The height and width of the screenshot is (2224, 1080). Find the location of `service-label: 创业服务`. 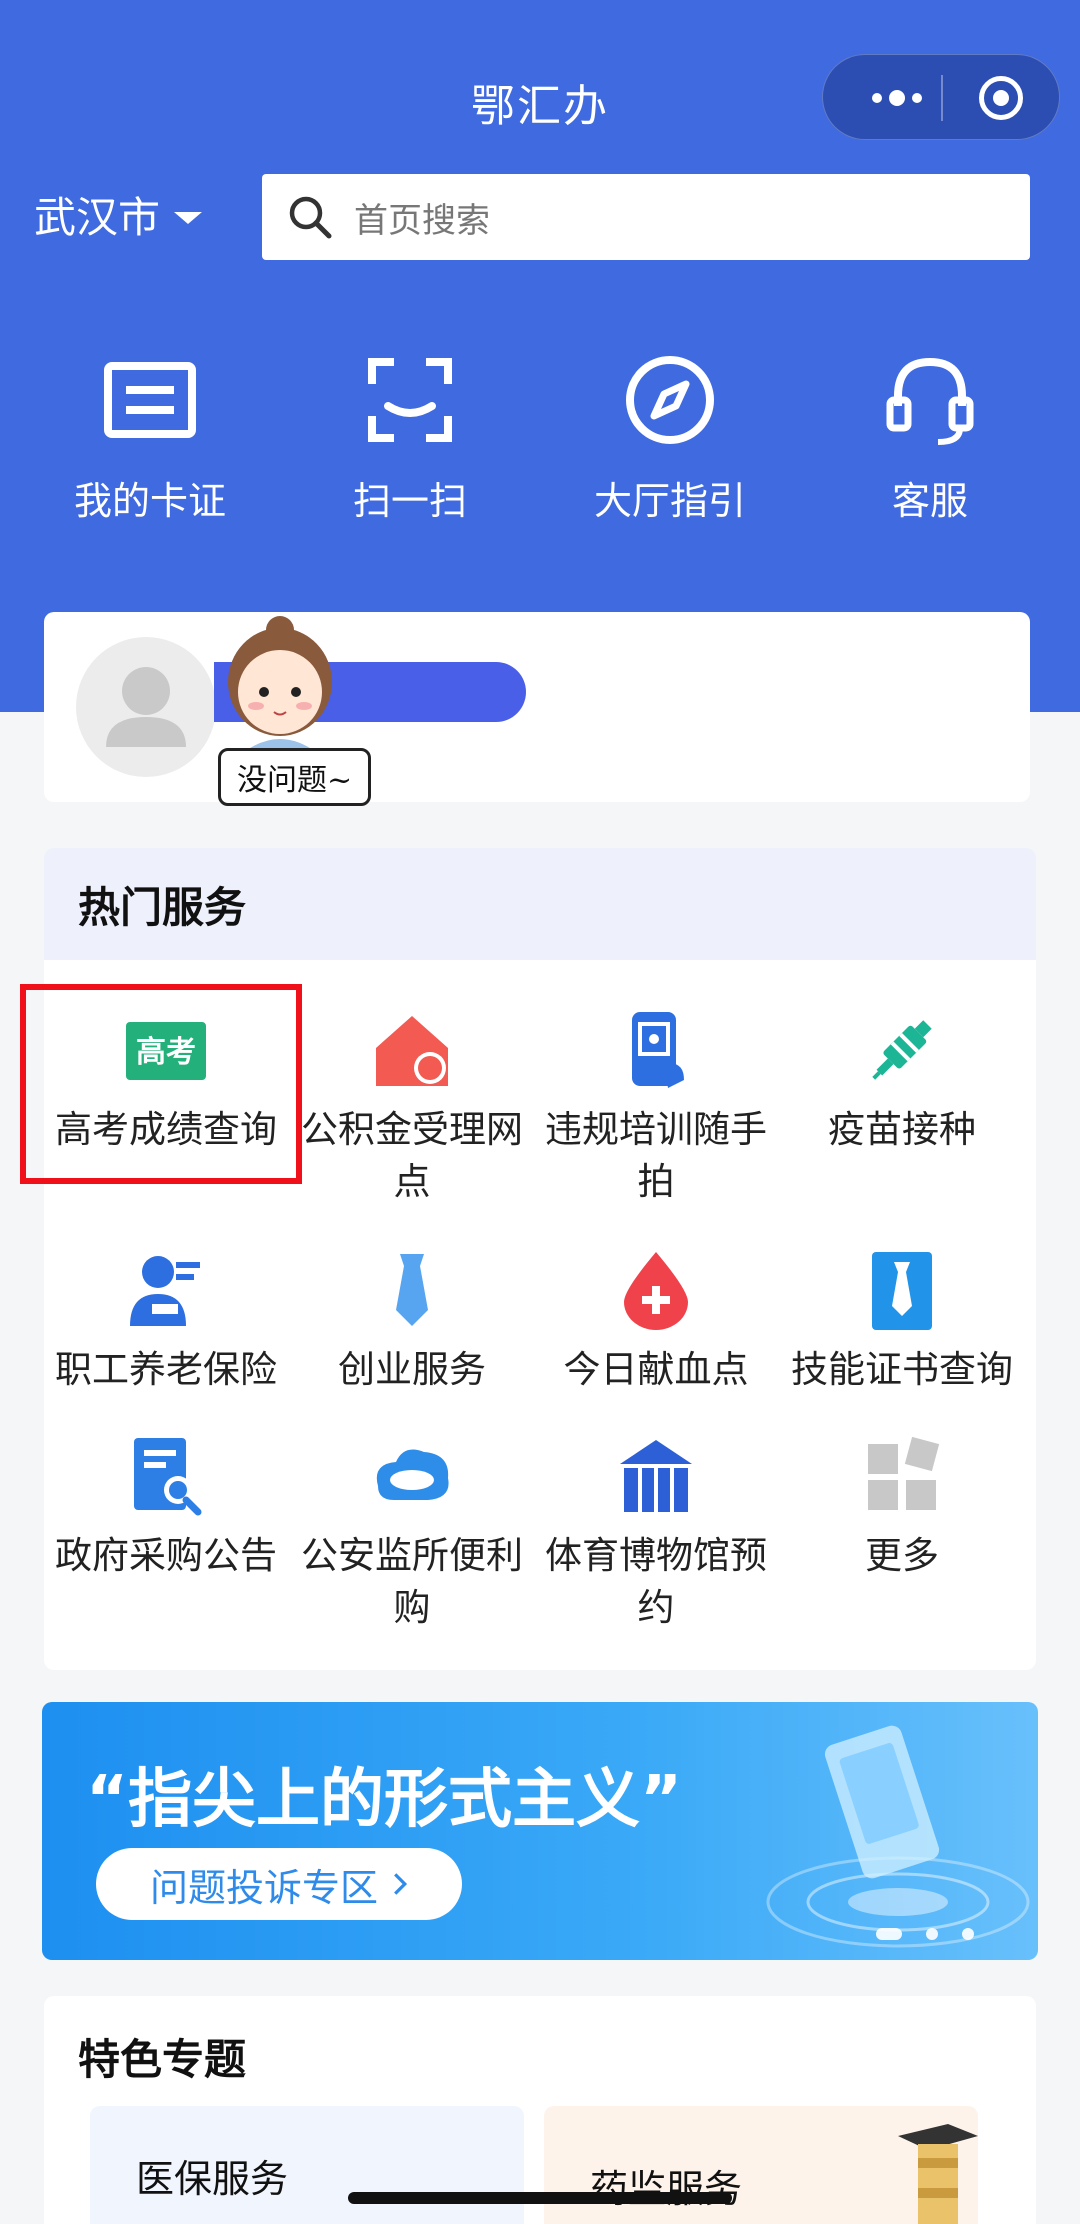

service-label: 创业服务 is located at coordinates (412, 1369).